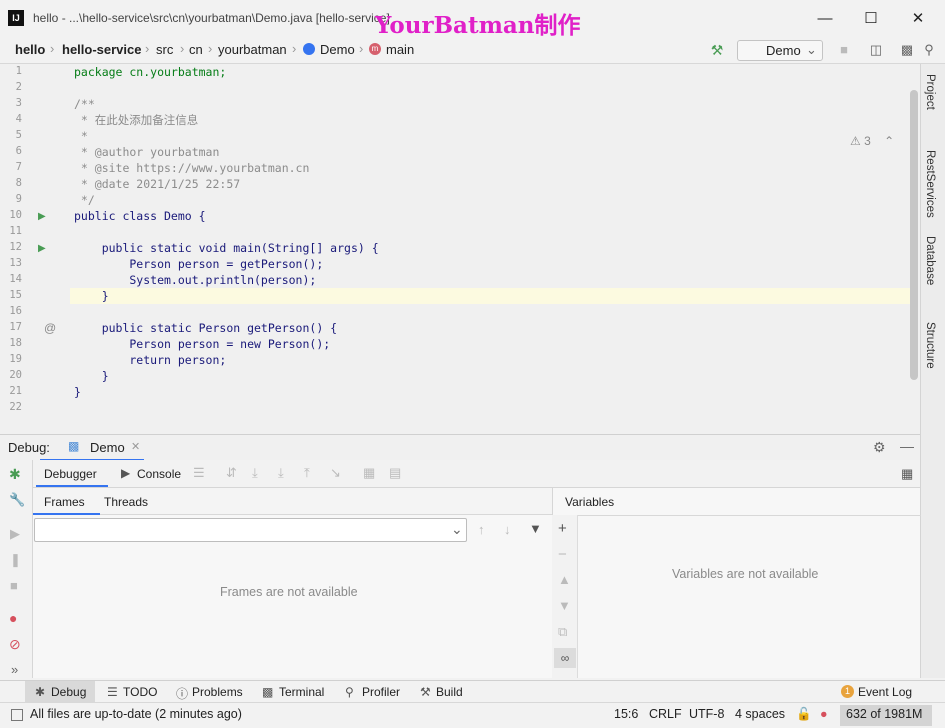  What do you see at coordinates (15, 215) in the screenshot?
I see `line-number: 10` at bounding box center [15, 215].